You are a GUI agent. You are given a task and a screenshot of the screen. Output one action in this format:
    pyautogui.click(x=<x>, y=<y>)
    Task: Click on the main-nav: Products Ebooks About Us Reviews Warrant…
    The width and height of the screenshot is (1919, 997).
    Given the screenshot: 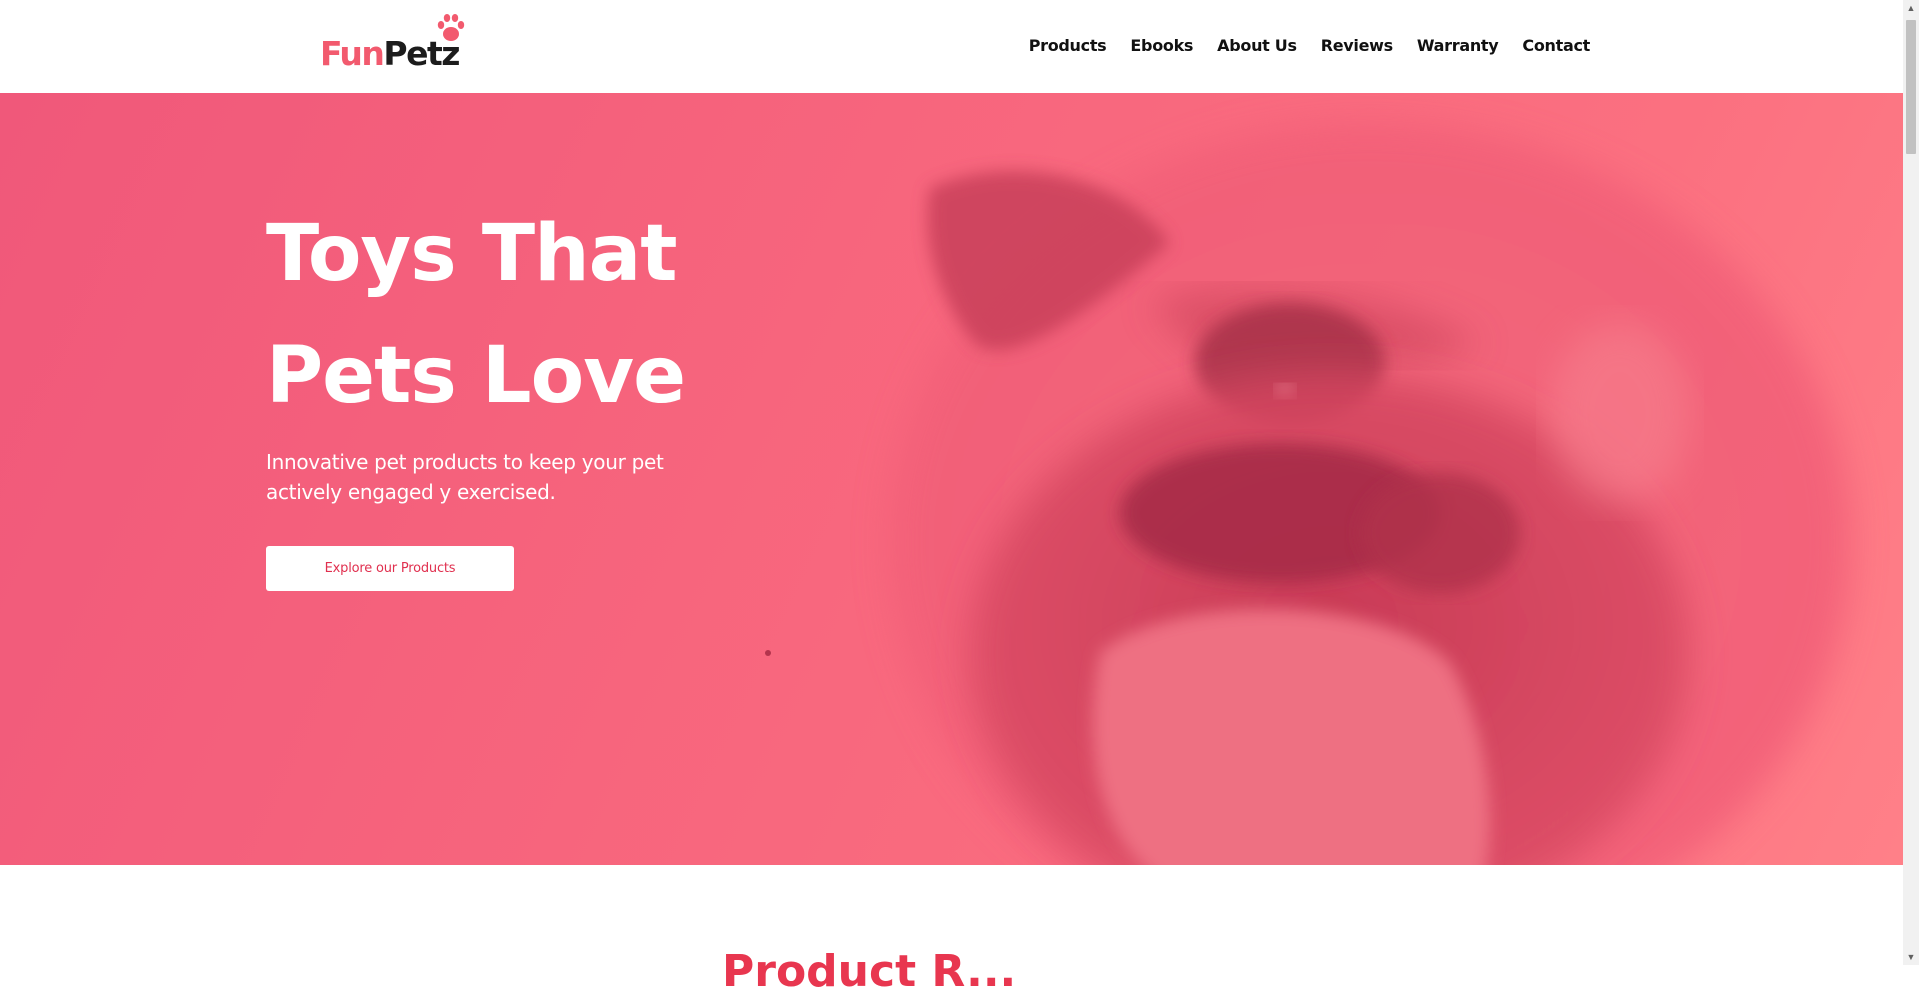 What is the action you would take?
    pyautogui.click(x=1298, y=45)
    